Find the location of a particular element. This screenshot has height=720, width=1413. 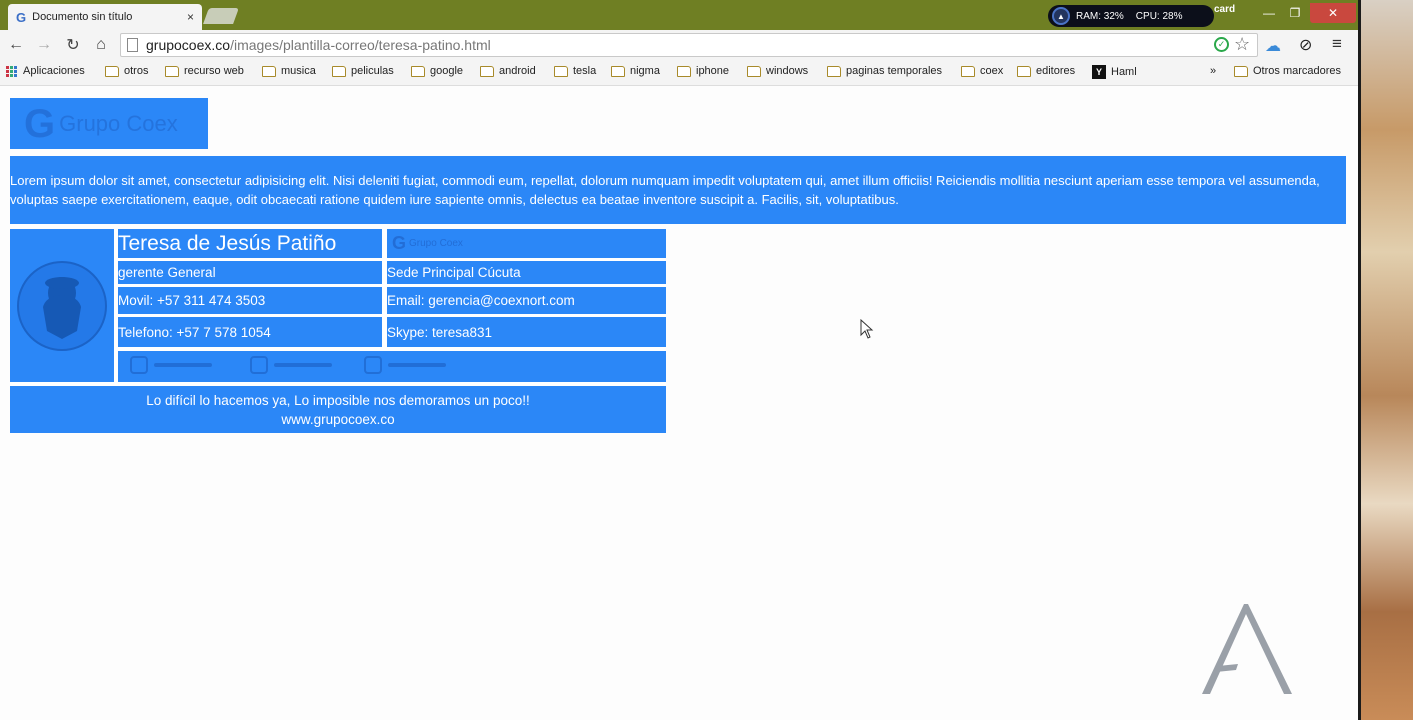

apps-icon is located at coordinates (11, 71).